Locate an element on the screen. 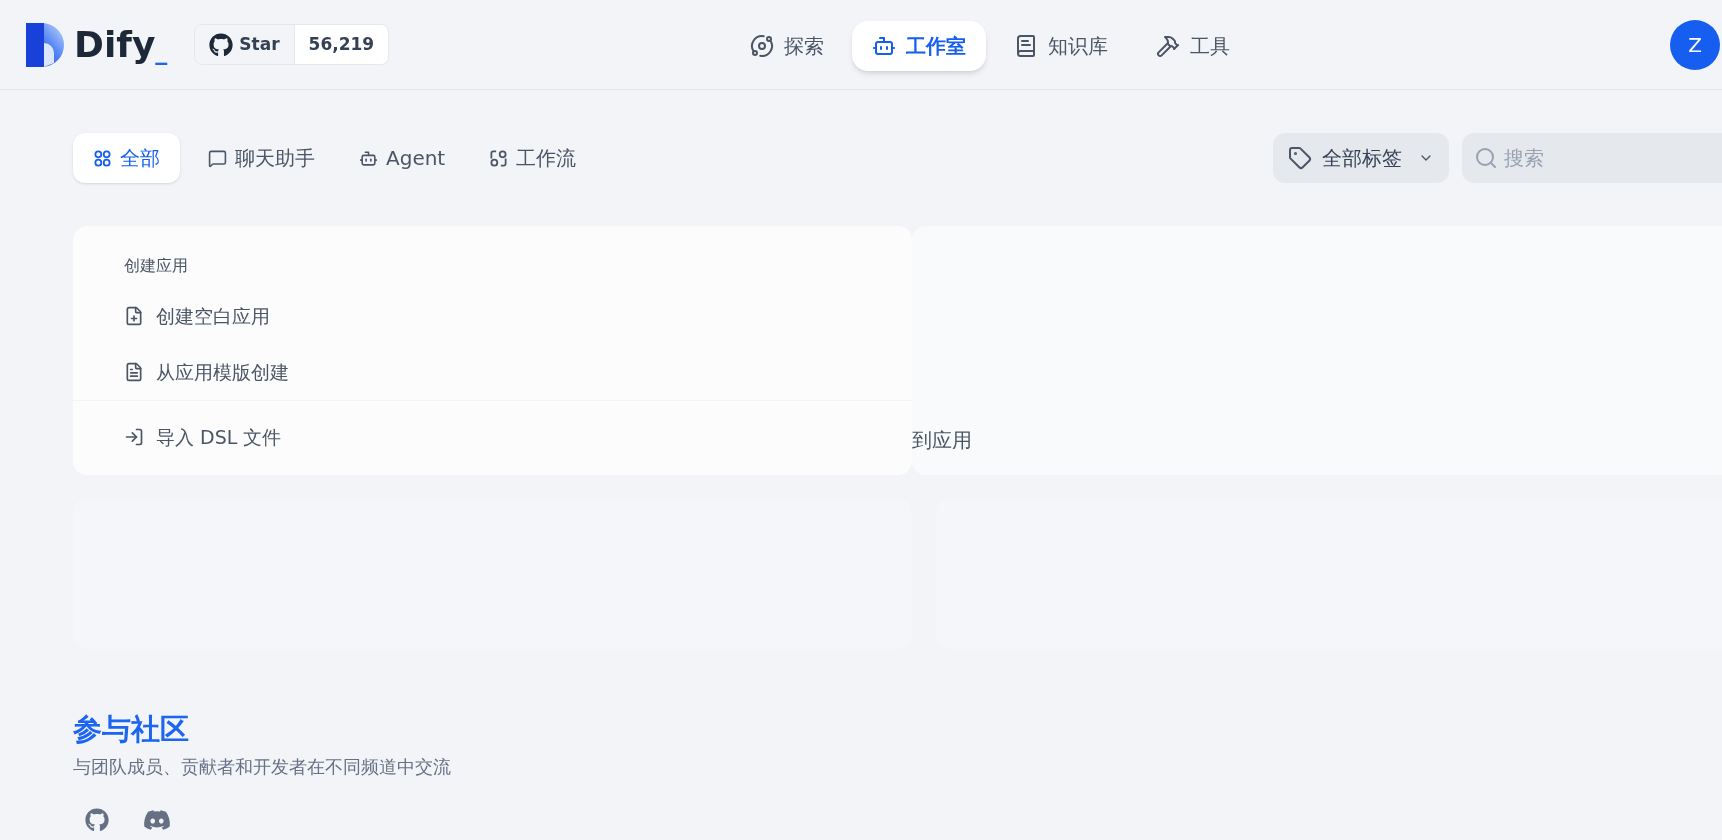  filter-tab: 聊天助手 is located at coordinates (261, 158).